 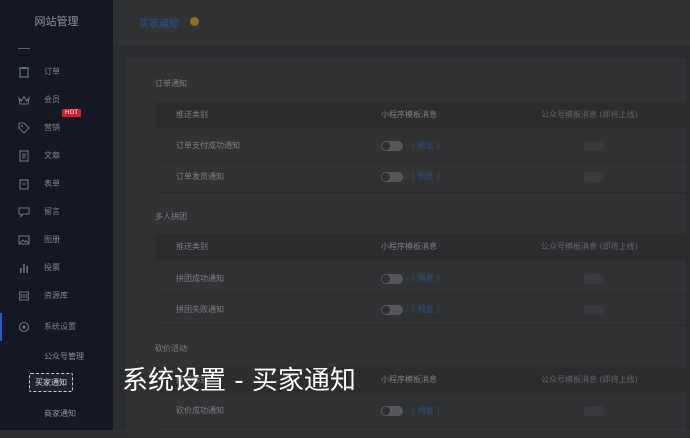 I want to click on sidebar-item-label: 资源库, so click(x=56, y=295).